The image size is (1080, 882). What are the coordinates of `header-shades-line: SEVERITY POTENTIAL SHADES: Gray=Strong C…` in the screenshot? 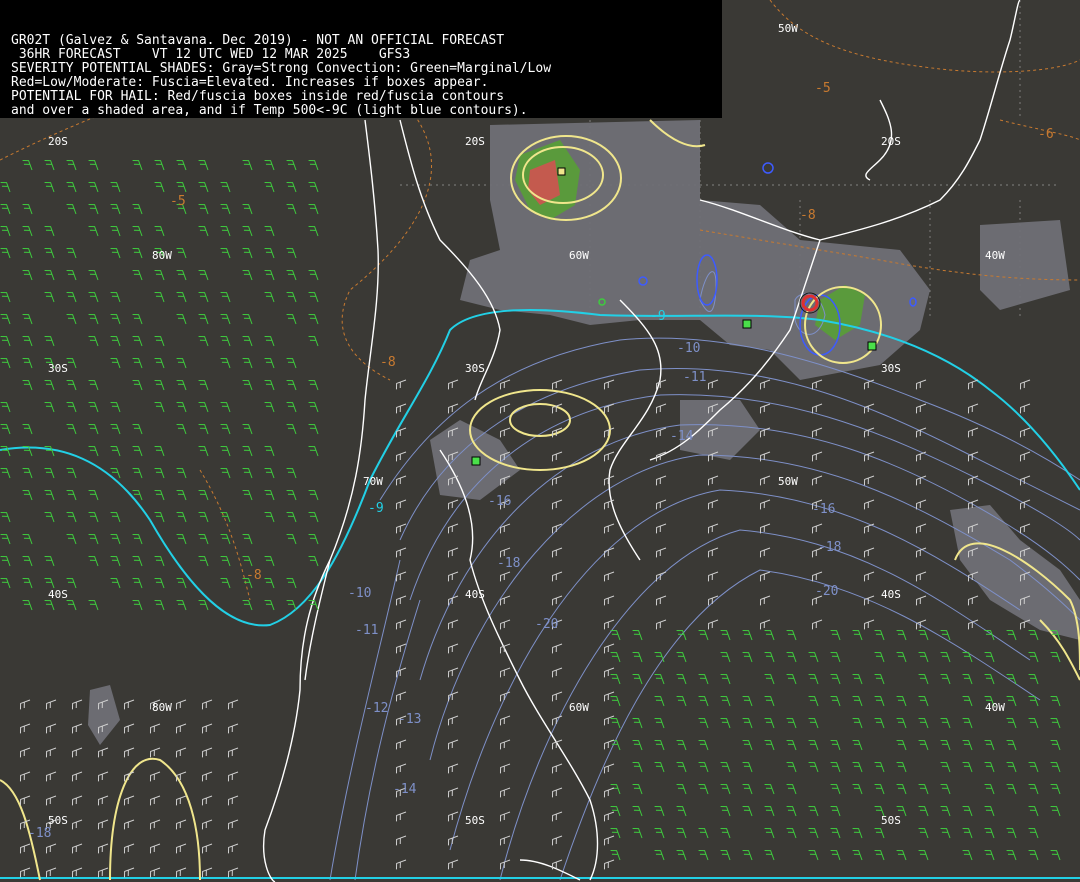 It's located at (281, 68).